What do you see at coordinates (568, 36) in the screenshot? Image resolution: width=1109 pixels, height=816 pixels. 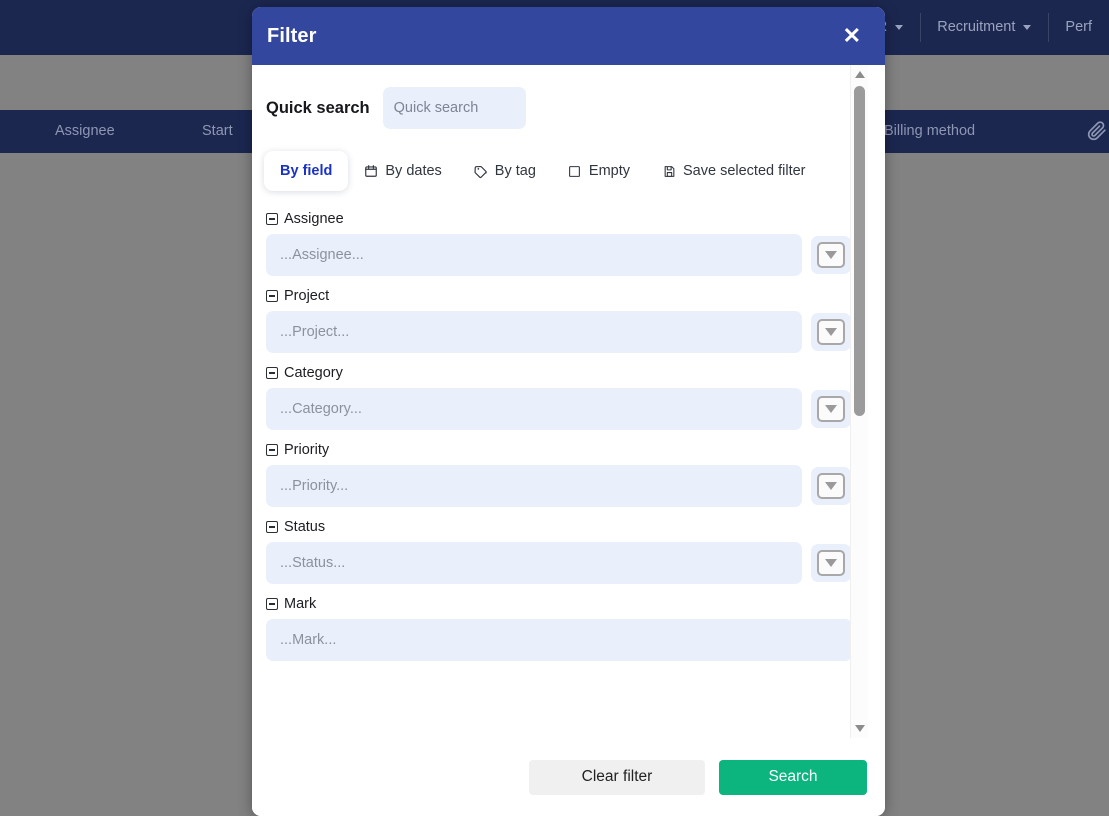 I see `modal-header: Filter ✕` at bounding box center [568, 36].